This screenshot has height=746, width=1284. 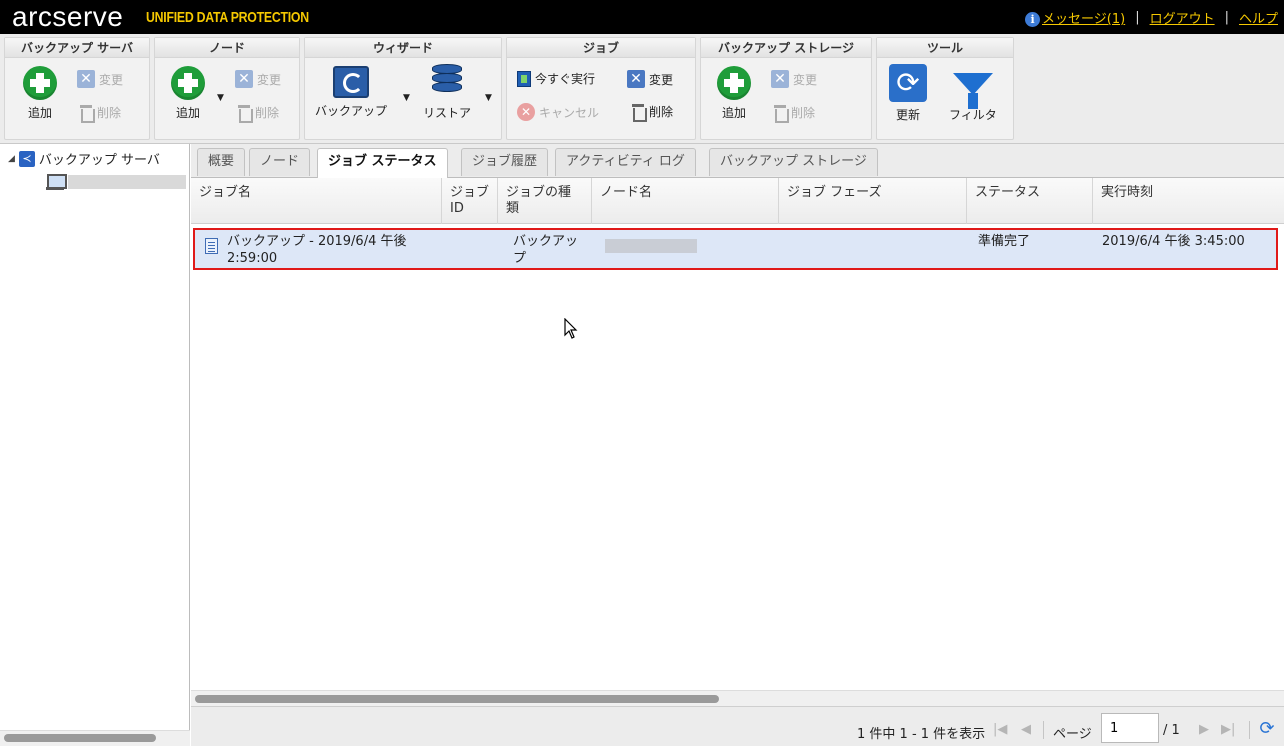 What do you see at coordinates (505, 162) in the screenshot?
I see `tab-job-history: ジョブ履歴` at bounding box center [505, 162].